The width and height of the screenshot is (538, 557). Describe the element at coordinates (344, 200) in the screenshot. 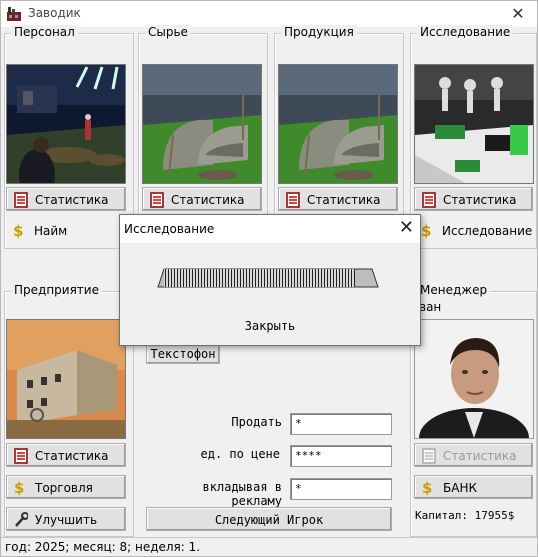

I see `products-stats-label: Статистика` at that location.